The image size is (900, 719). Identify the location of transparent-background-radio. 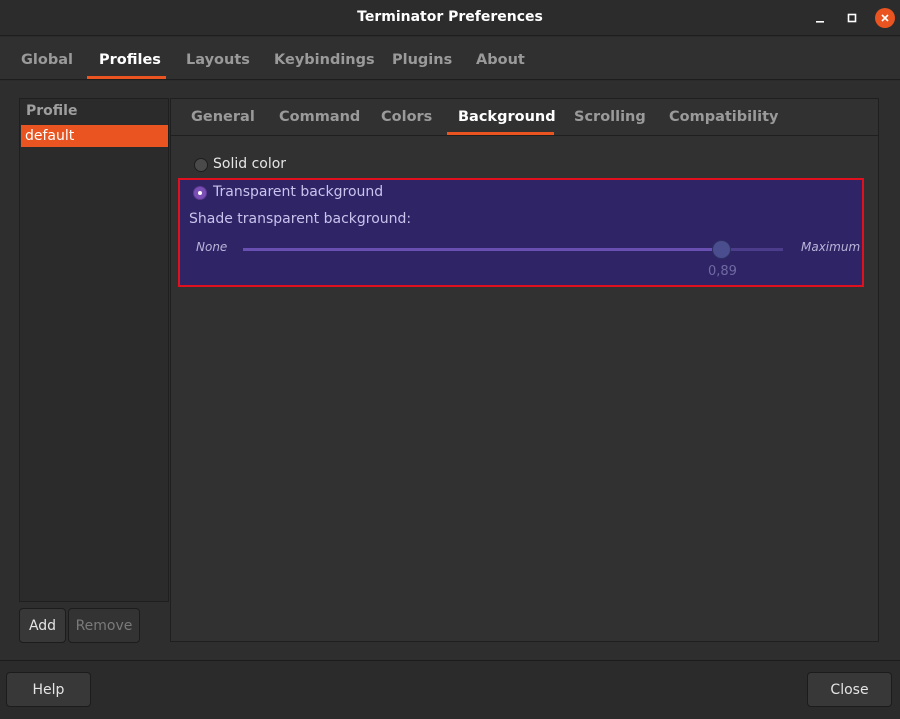
(200, 193).